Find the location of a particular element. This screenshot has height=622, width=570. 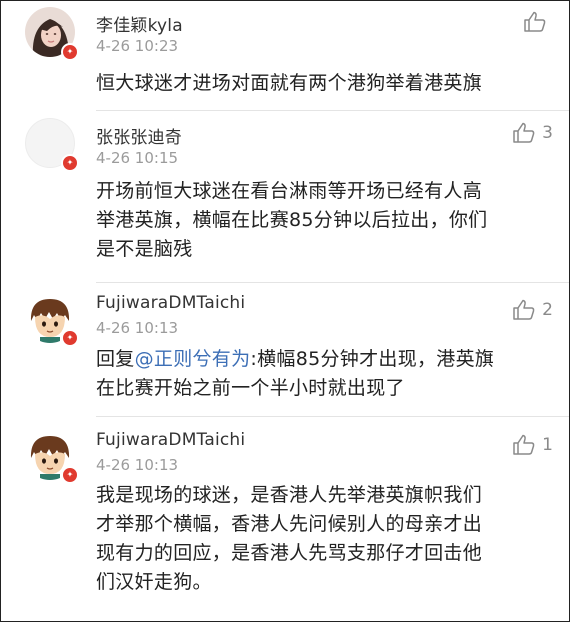

comment-line: 举港英旗，横幅在比赛85分钟以后拉出，你们 is located at coordinates (292, 220).